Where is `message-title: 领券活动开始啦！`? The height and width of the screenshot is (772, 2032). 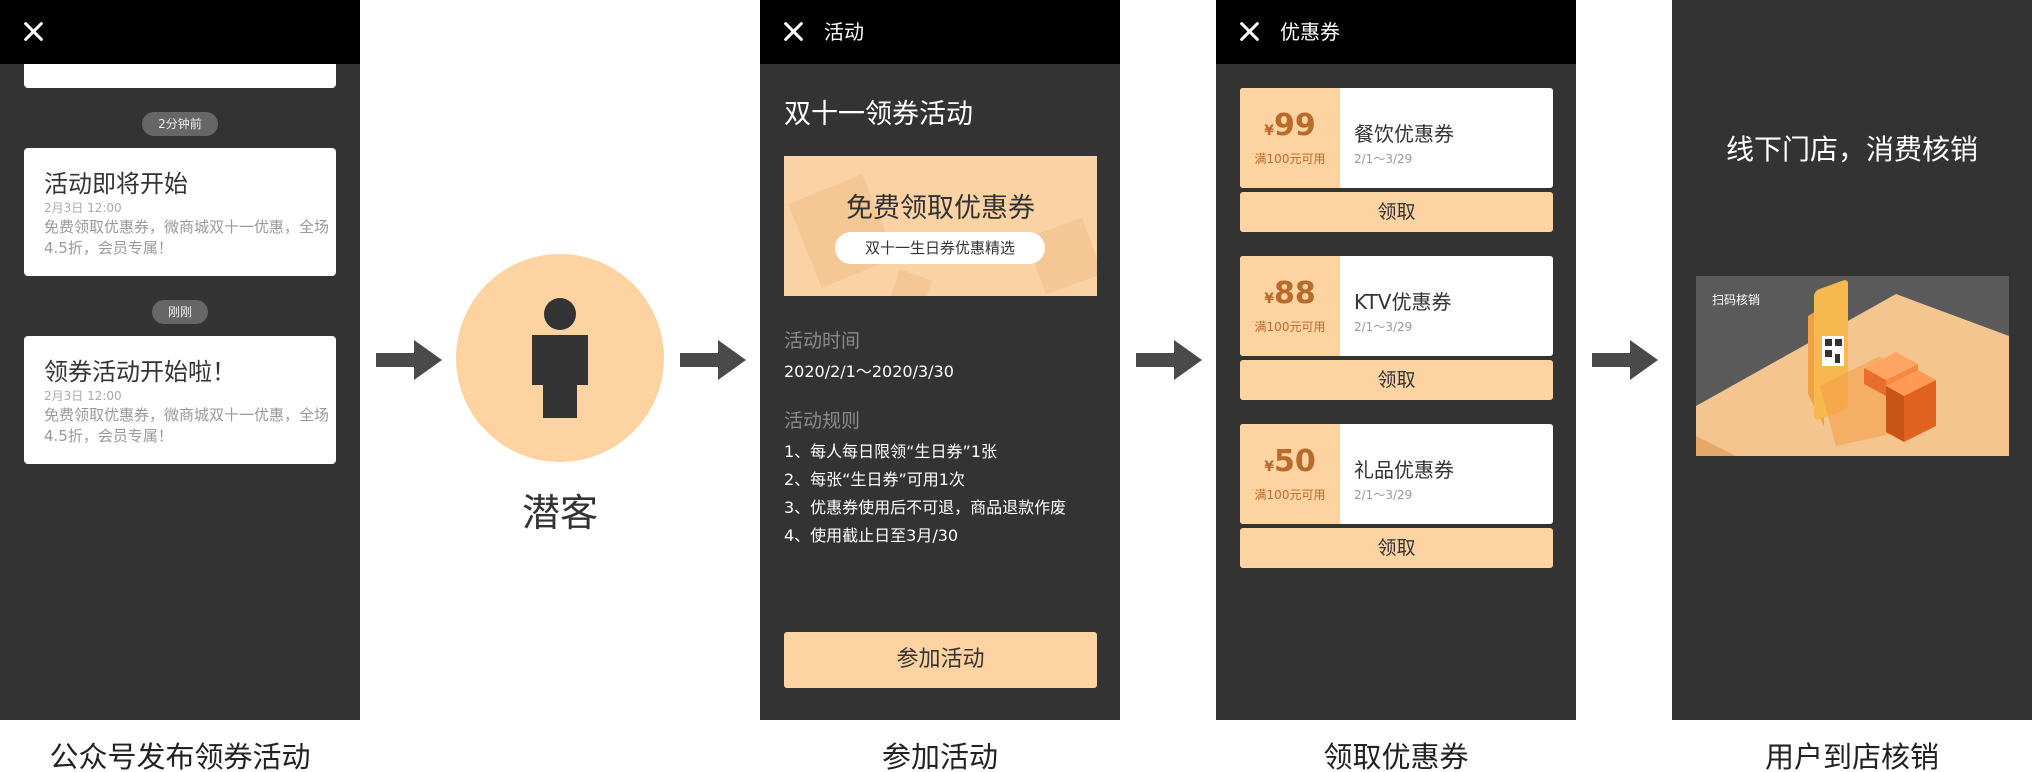 message-title: 领券活动开始啦！ is located at coordinates (140, 372).